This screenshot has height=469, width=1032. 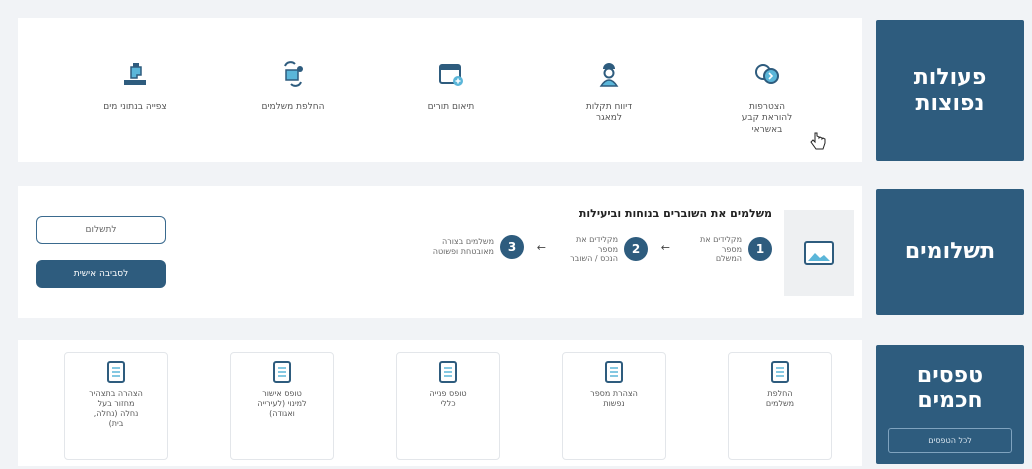 I want to click on step-number: 2, so click(x=636, y=249).